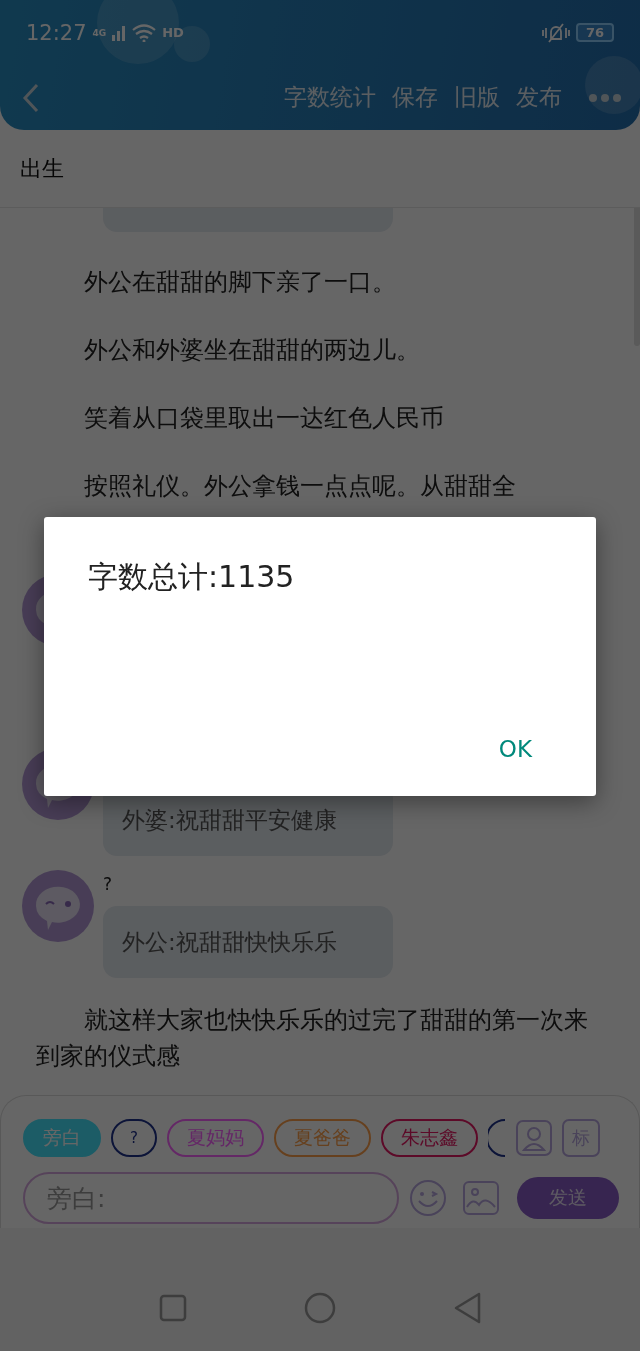 This screenshot has width=640, height=1351. What do you see at coordinates (300, 486) in the screenshot?
I see `paragraph: 按照礼仪。外公拿钱一点点呢。从甜甜全` at bounding box center [300, 486].